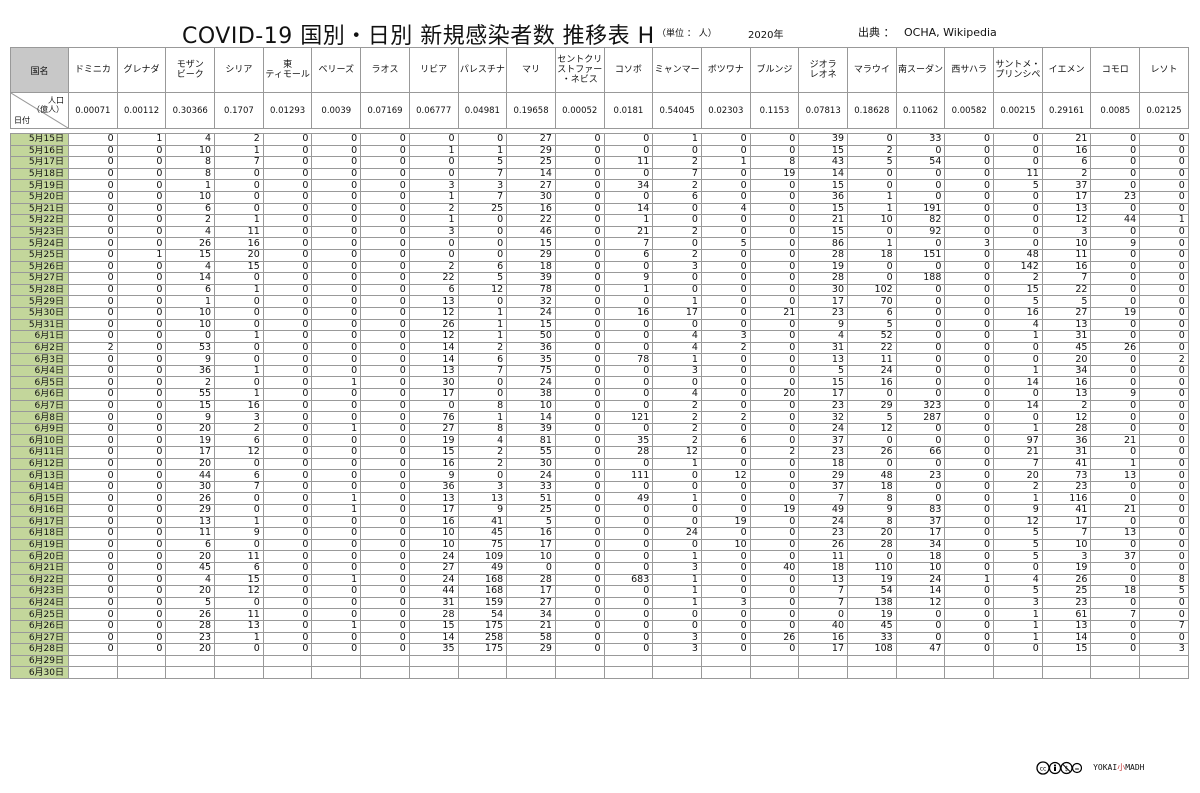  Describe the element at coordinates (920, 452) in the screenshot. I see `case-cell: 66` at that location.